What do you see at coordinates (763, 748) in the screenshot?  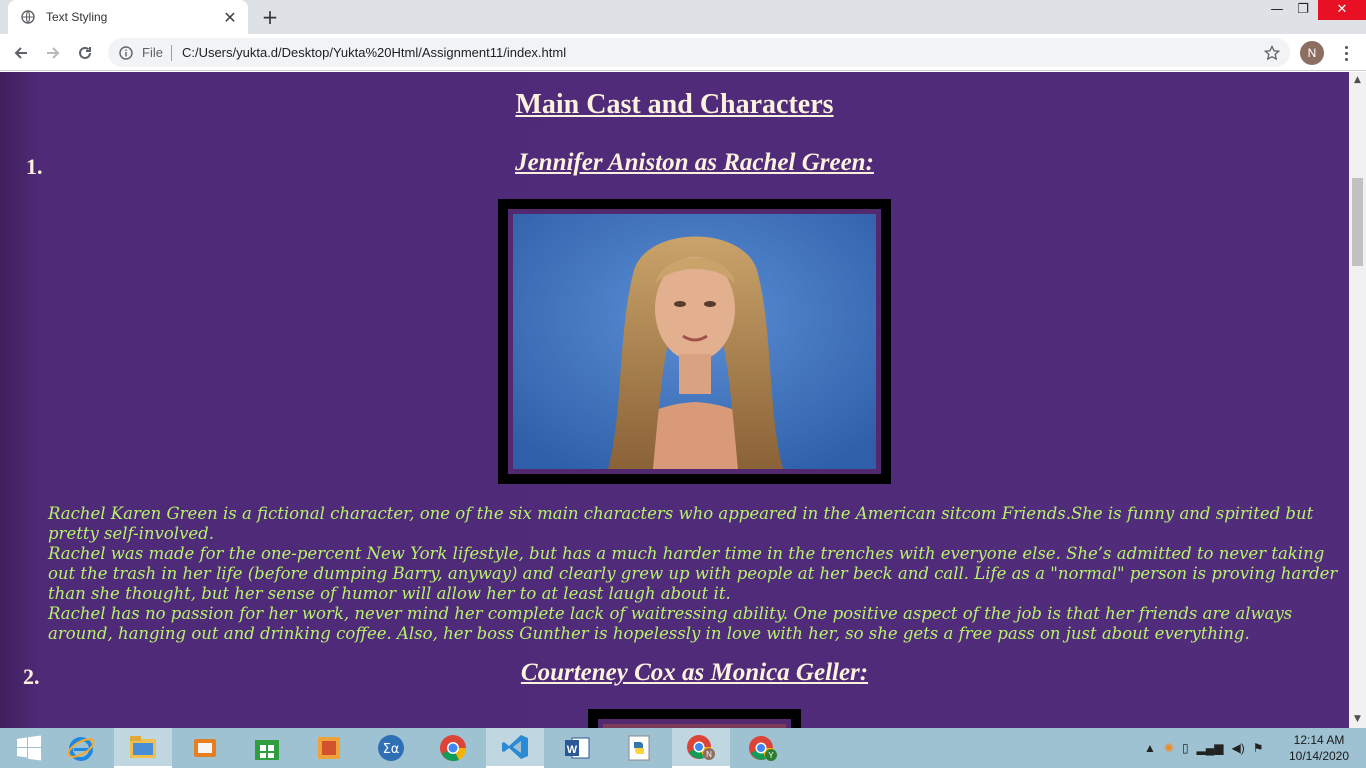 I see `chrome-profile-y-icon: Y` at bounding box center [763, 748].